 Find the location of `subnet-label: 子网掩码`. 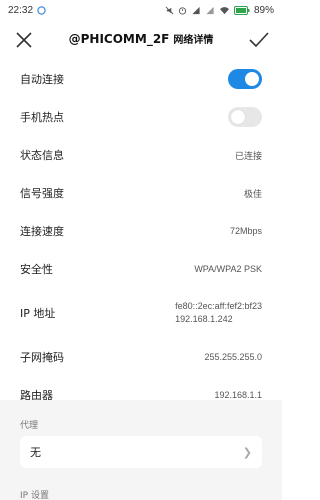

subnet-label: 子网掩码 is located at coordinates (42, 357).